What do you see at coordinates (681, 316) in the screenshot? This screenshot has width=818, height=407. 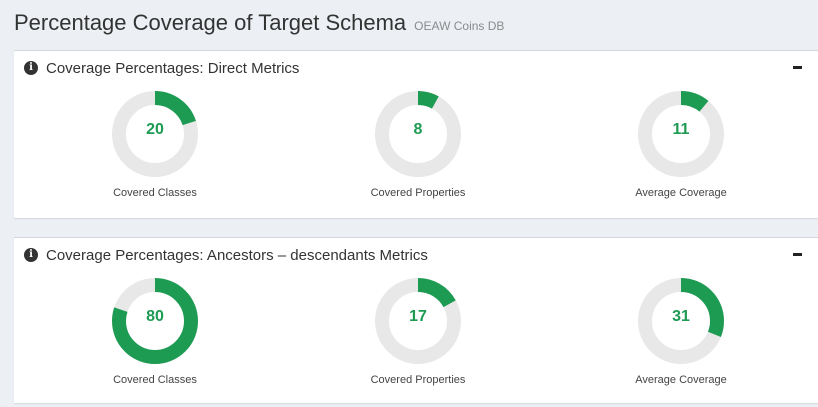 I see `gauge-value: 31` at bounding box center [681, 316].